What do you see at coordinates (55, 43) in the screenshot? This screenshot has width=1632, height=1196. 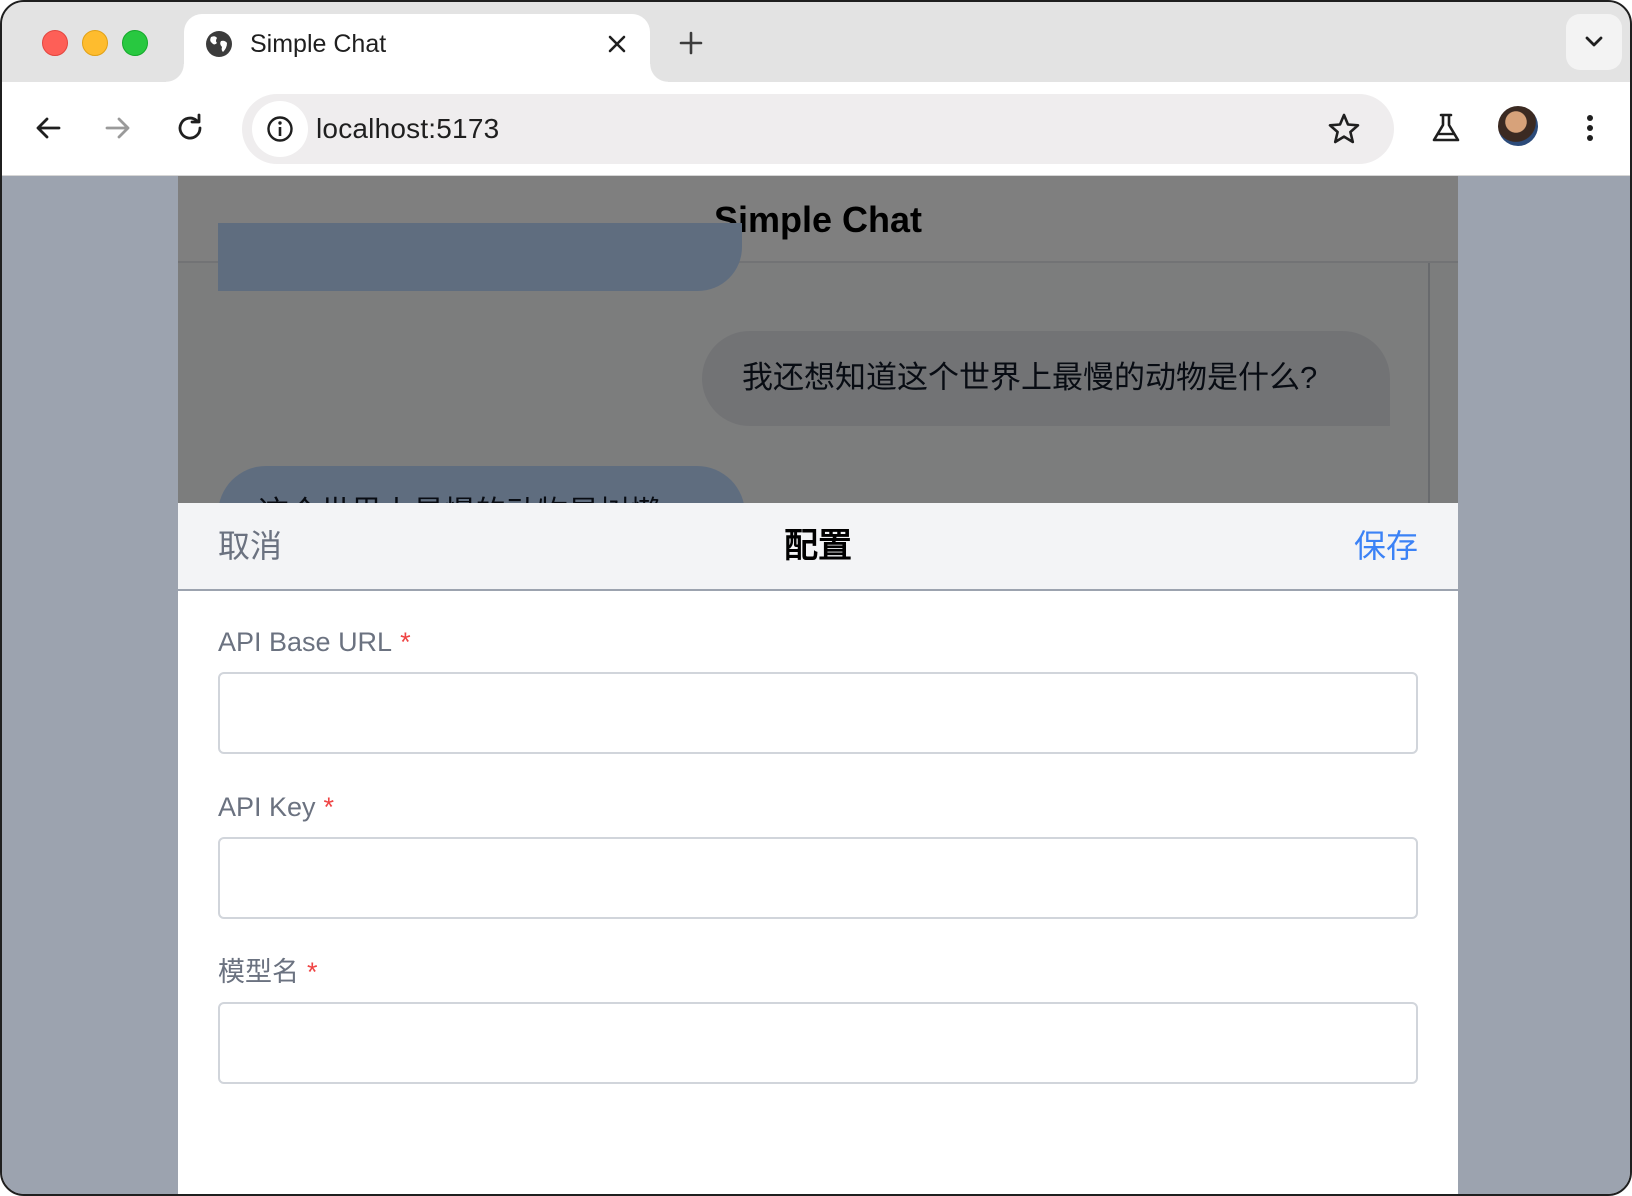 I see `close-window-button` at bounding box center [55, 43].